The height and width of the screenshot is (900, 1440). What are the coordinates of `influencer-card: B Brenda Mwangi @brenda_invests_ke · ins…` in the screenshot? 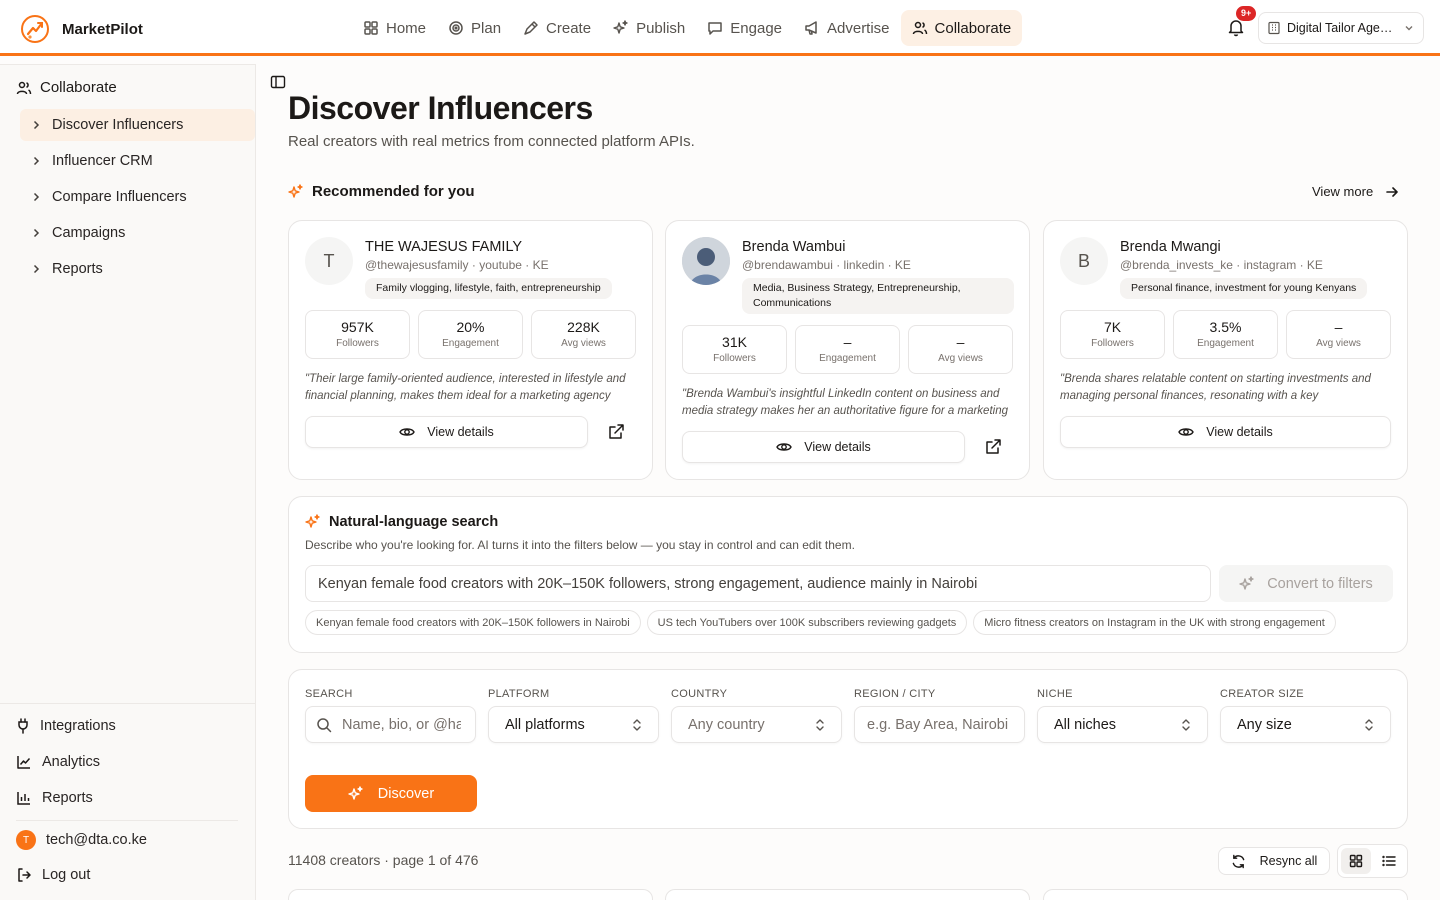 It's located at (1225, 350).